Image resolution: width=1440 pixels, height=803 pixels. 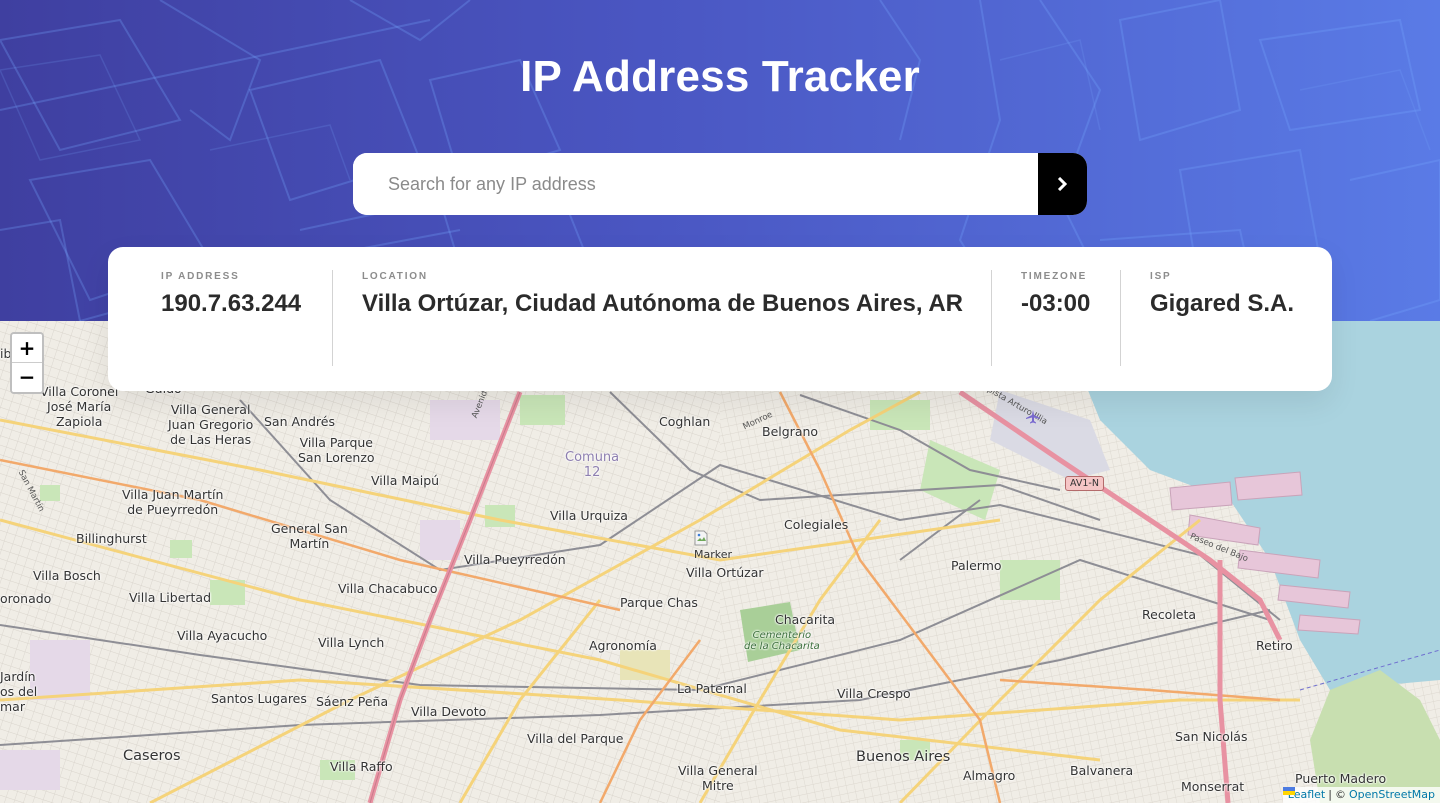 I want to click on map-label: Sáenz Peña, so click(x=352, y=701).